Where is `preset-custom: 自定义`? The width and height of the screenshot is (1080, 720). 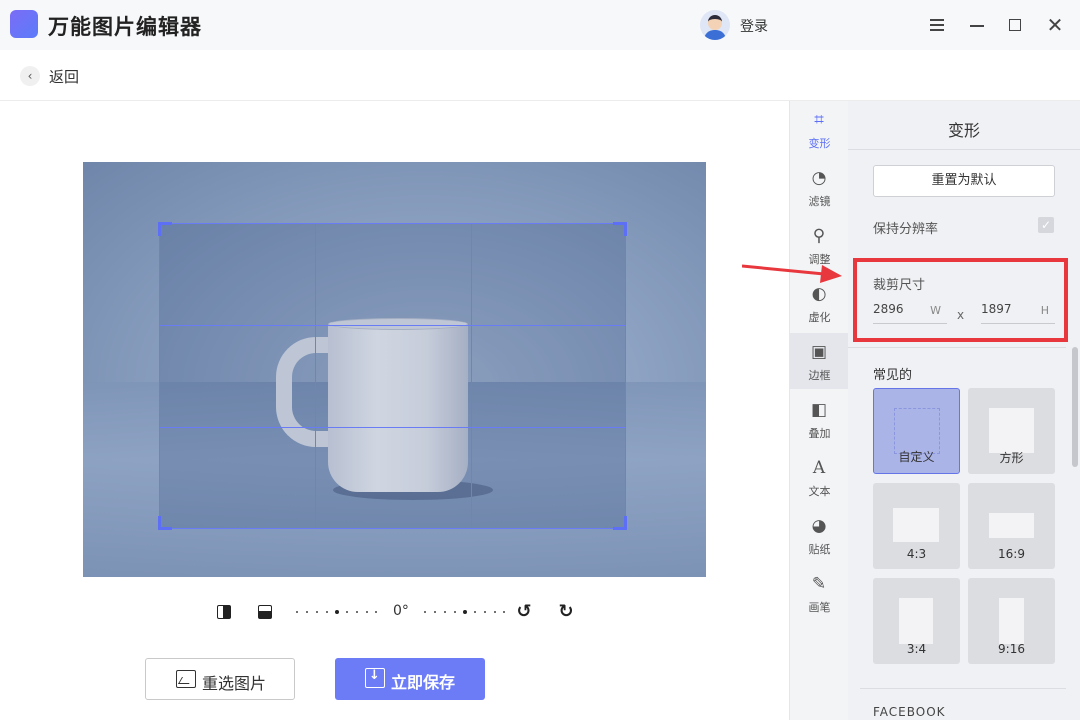
preset-custom: 自定义 is located at coordinates (916, 431).